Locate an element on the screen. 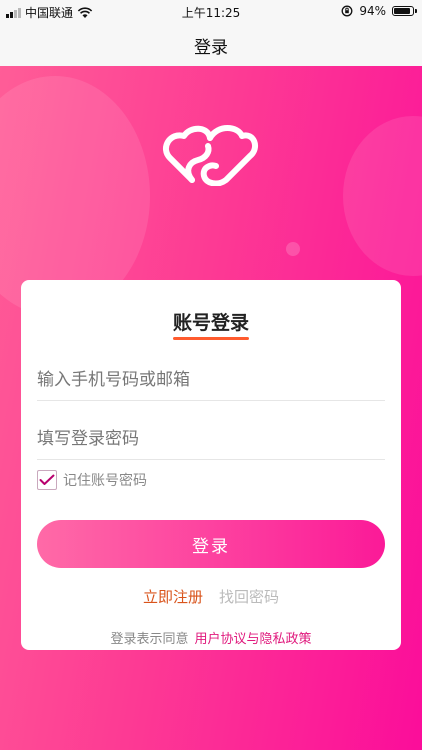  phone-email-input is located at coordinates (211, 380).